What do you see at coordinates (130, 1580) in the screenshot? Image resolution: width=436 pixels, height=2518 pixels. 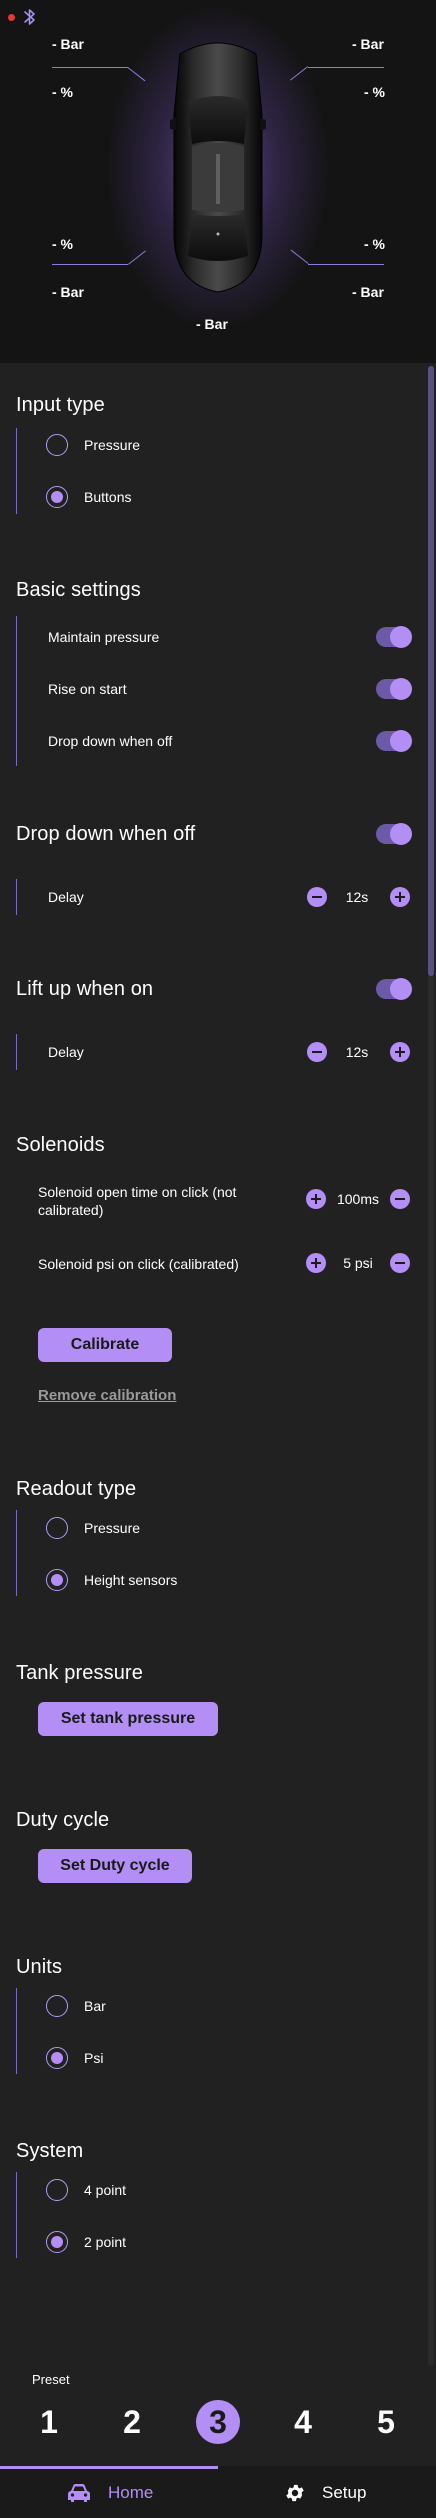 I see `readout-height-sensors-label: Height sensors` at bounding box center [130, 1580].